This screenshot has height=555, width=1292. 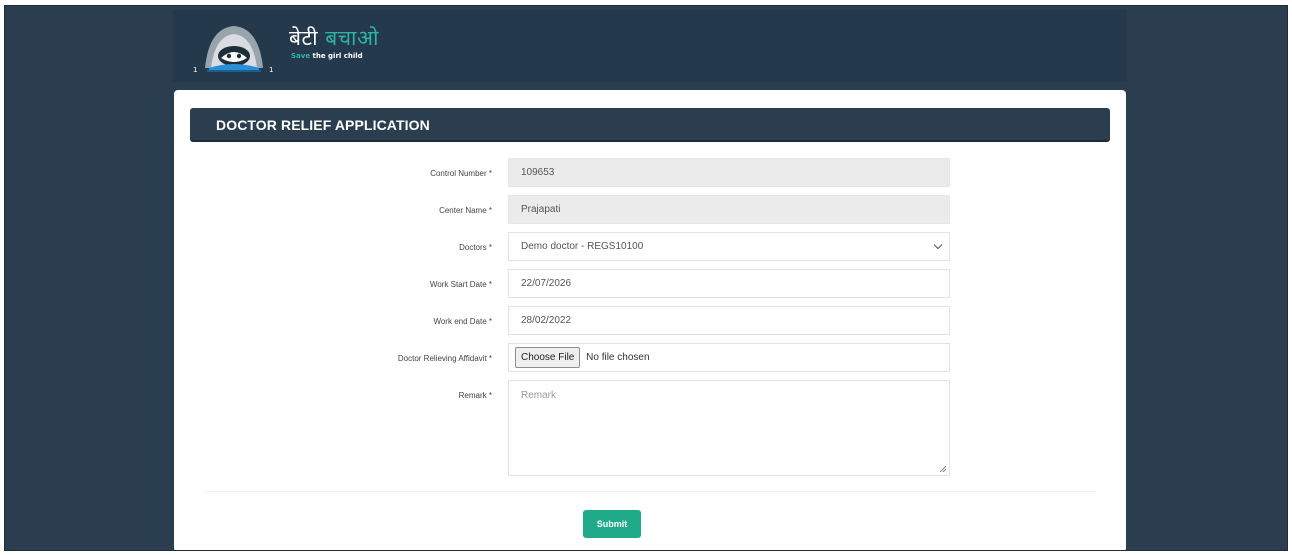 I want to click on choose-file-button: Choose File, so click(x=548, y=357).